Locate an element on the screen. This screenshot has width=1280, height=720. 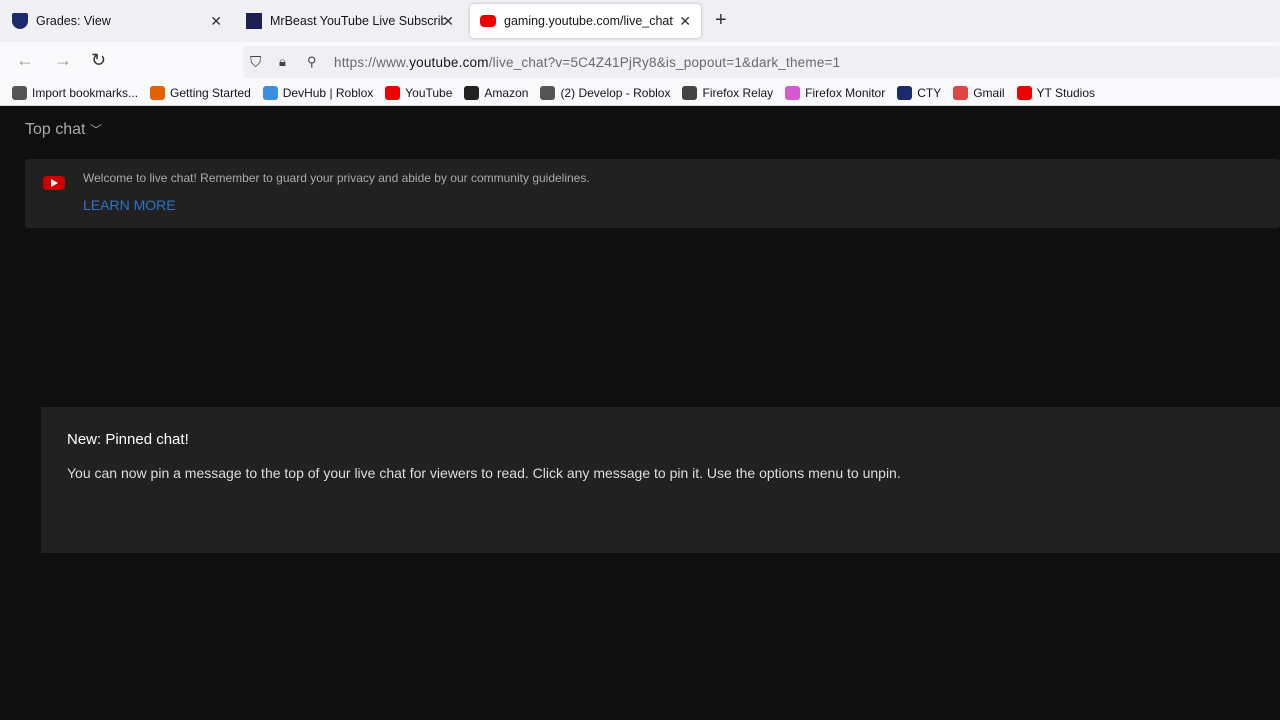
bookmark-label: Getting Started is located at coordinates (210, 92).